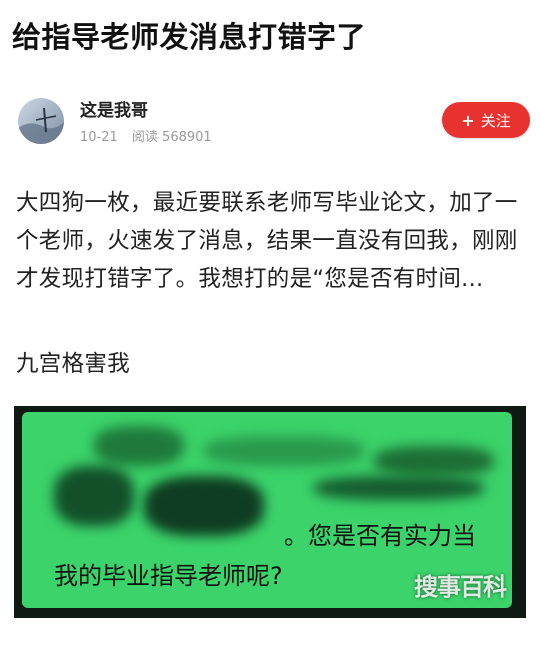 This screenshot has width=540, height=648. What do you see at coordinates (114, 108) in the screenshot?
I see `author-name: 这是我哥` at bounding box center [114, 108].